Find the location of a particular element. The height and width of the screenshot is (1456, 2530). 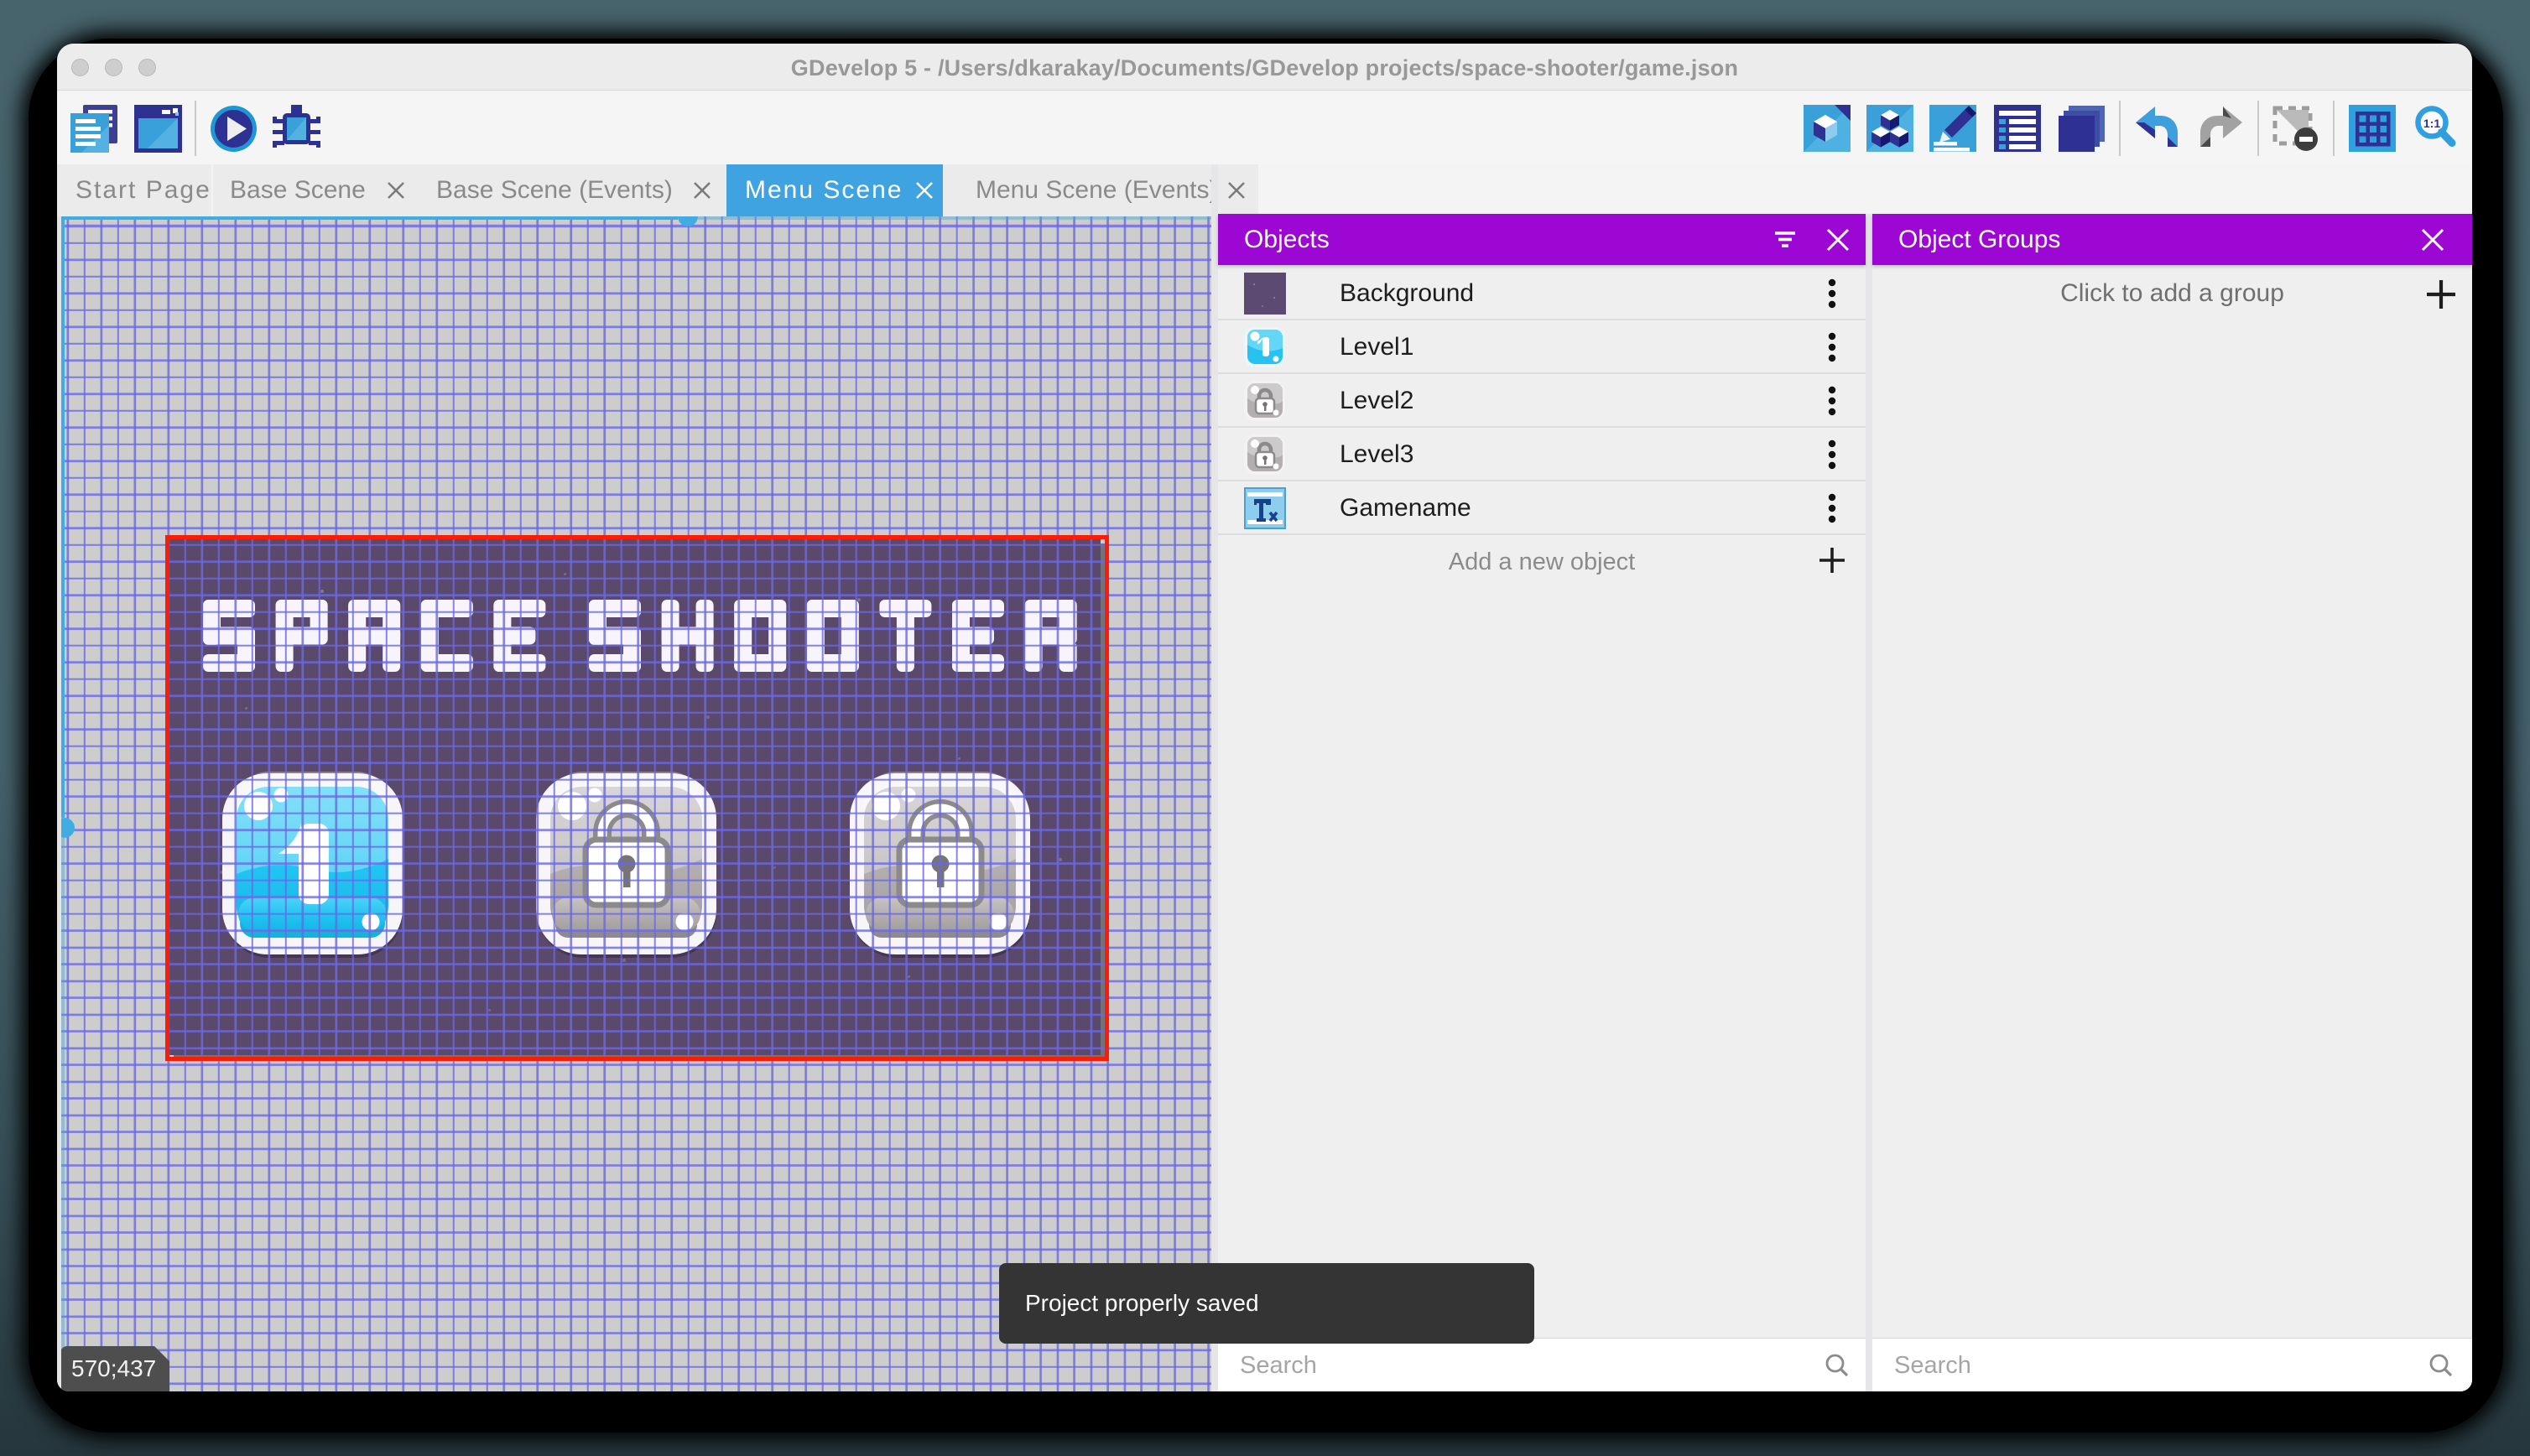

svg-text: 1:1 is located at coordinates (2431, 123).